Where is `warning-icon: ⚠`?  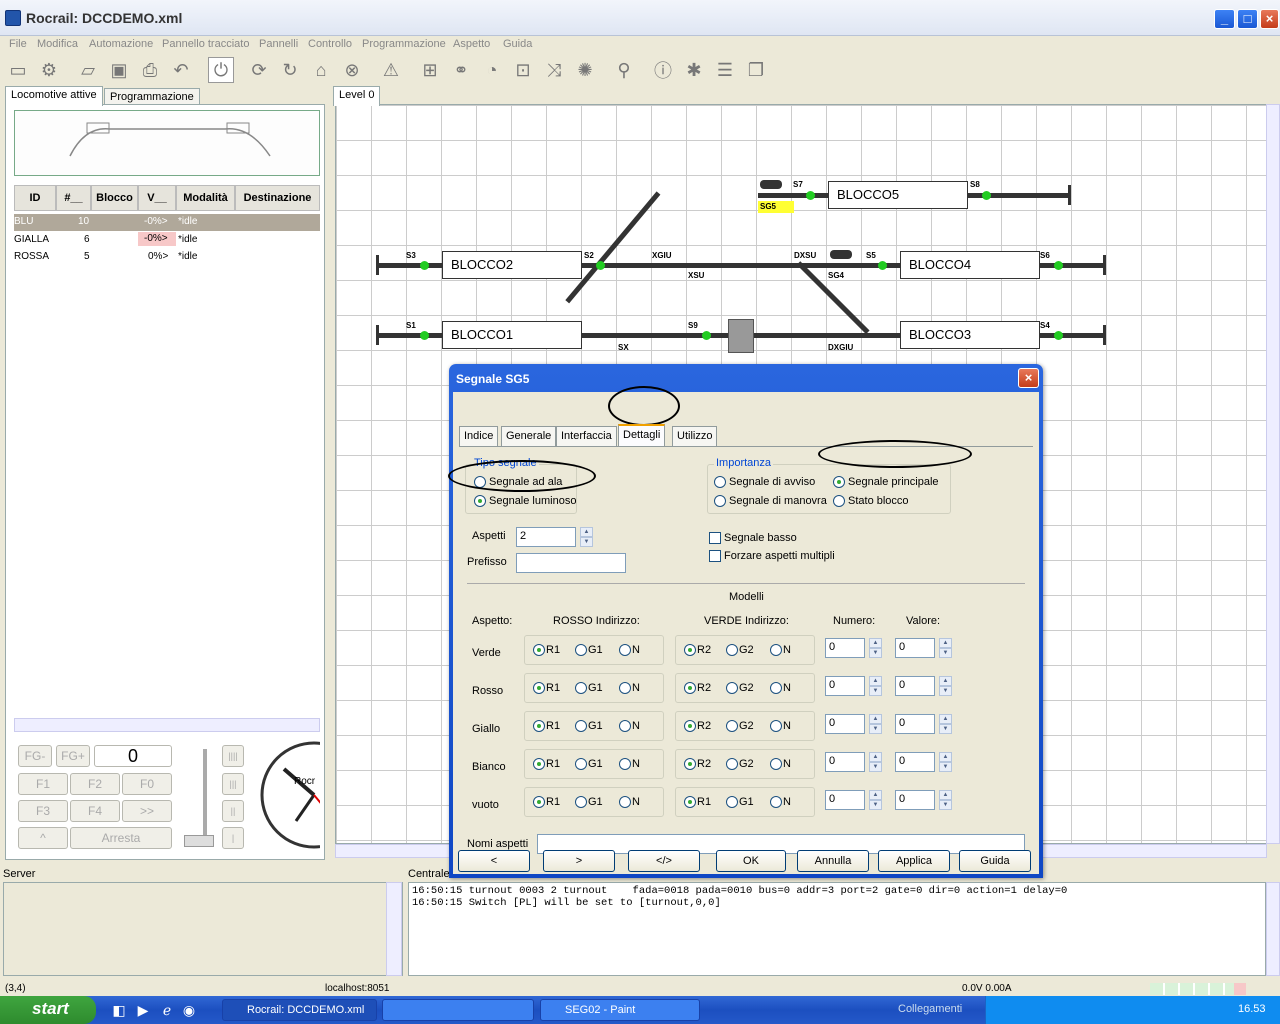
warning-icon: ⚠ is located at coordinates (391, 70).